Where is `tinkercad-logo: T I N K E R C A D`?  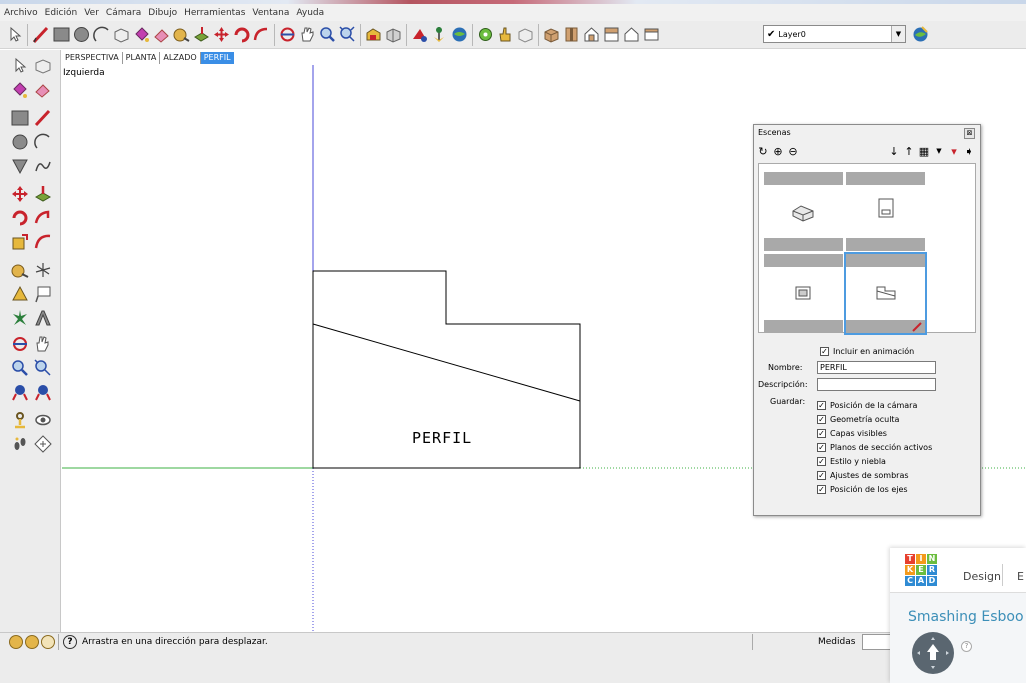
tinkercad-logo: T I N K E R C A D is located at coordinates (921, 570).